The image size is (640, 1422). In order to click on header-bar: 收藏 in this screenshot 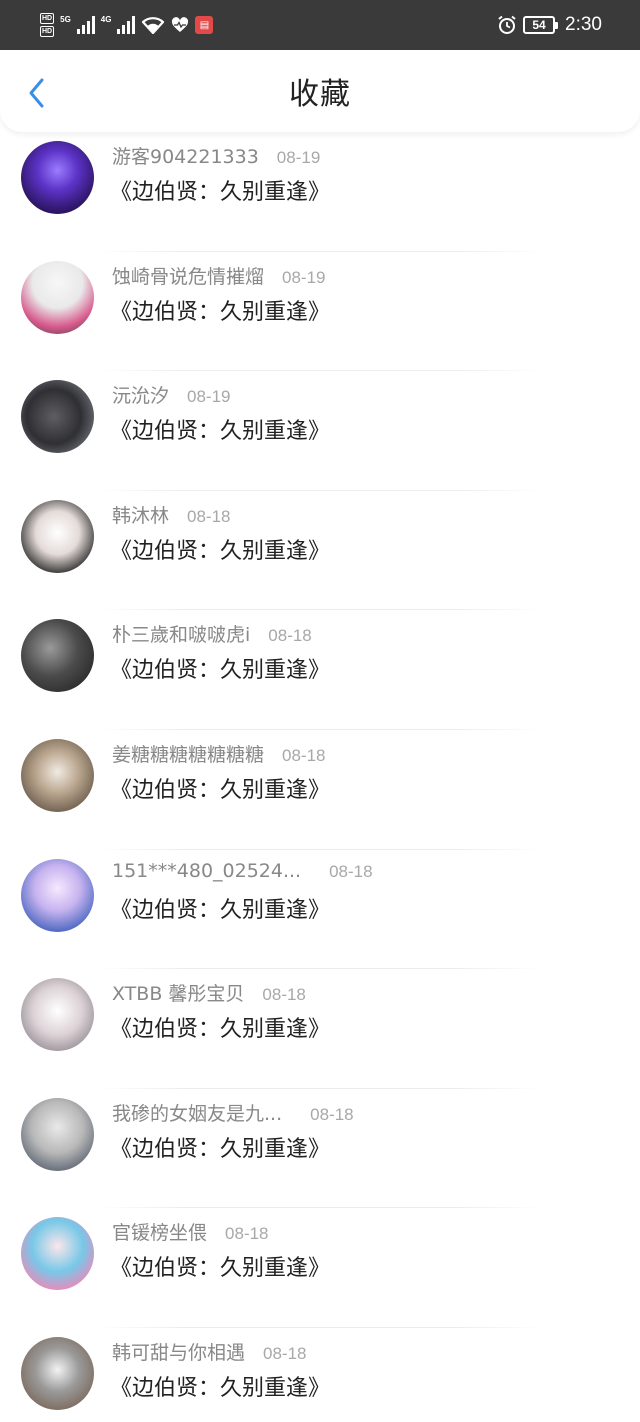, I will do `click(320, 91)`.